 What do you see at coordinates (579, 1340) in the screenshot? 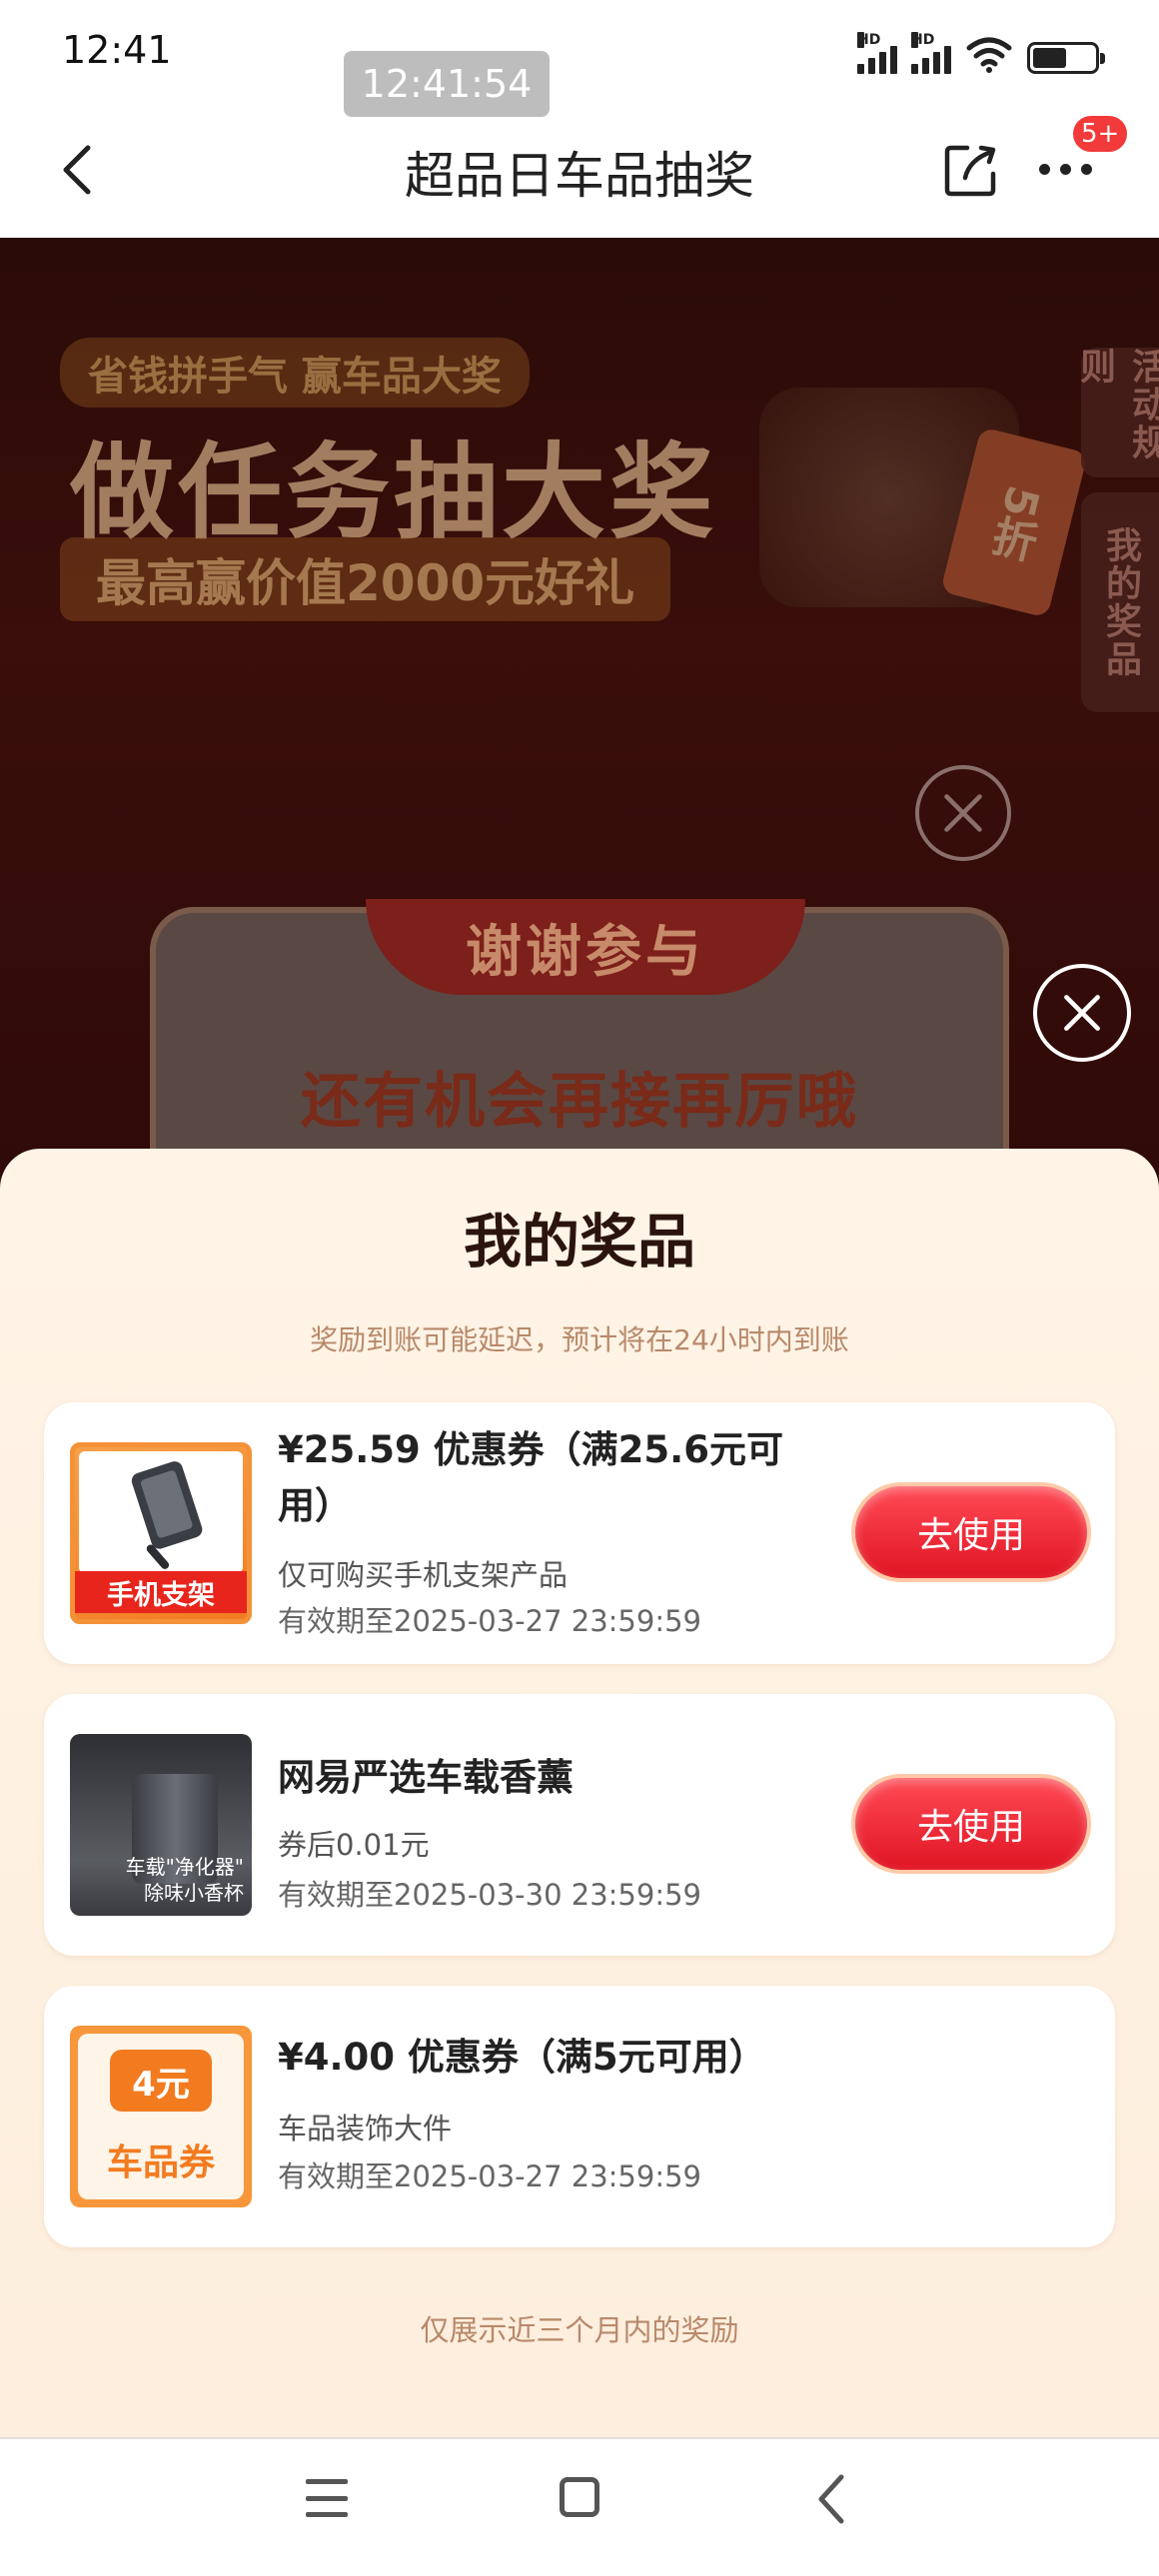
I see `sheet-note: 奖励到账可能延迟，预计将在24小时内到账` at bounding box center [579, 1340].